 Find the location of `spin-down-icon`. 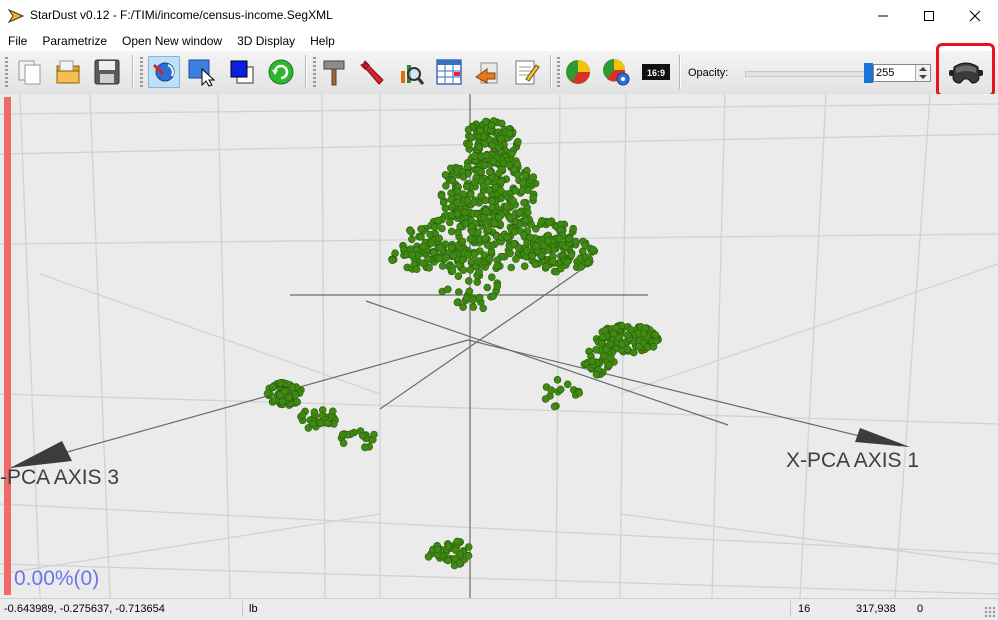

spin-down-icon is located at coordinates (923, 77).